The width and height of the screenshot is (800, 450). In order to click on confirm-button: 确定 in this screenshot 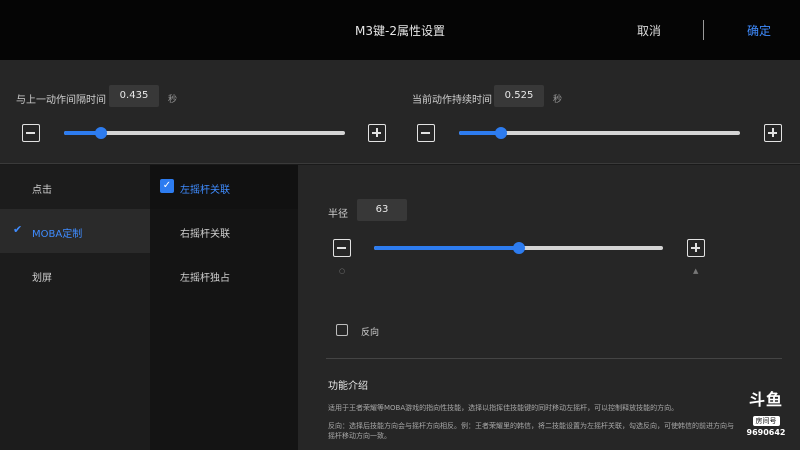, I will do `click(759, 30)`.